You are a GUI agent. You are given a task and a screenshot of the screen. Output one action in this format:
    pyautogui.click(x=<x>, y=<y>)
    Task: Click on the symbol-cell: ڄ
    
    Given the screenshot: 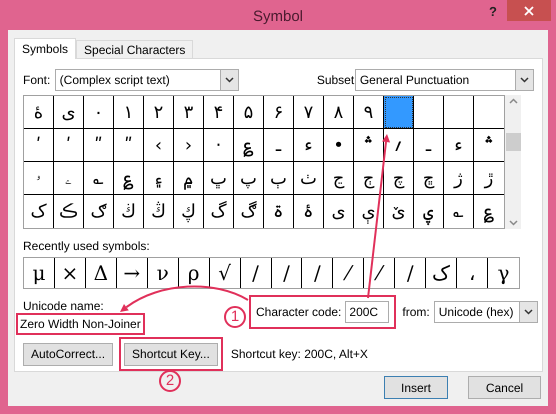 What is the action you would take?
    pyautogui.click(x=369, y=178)
    